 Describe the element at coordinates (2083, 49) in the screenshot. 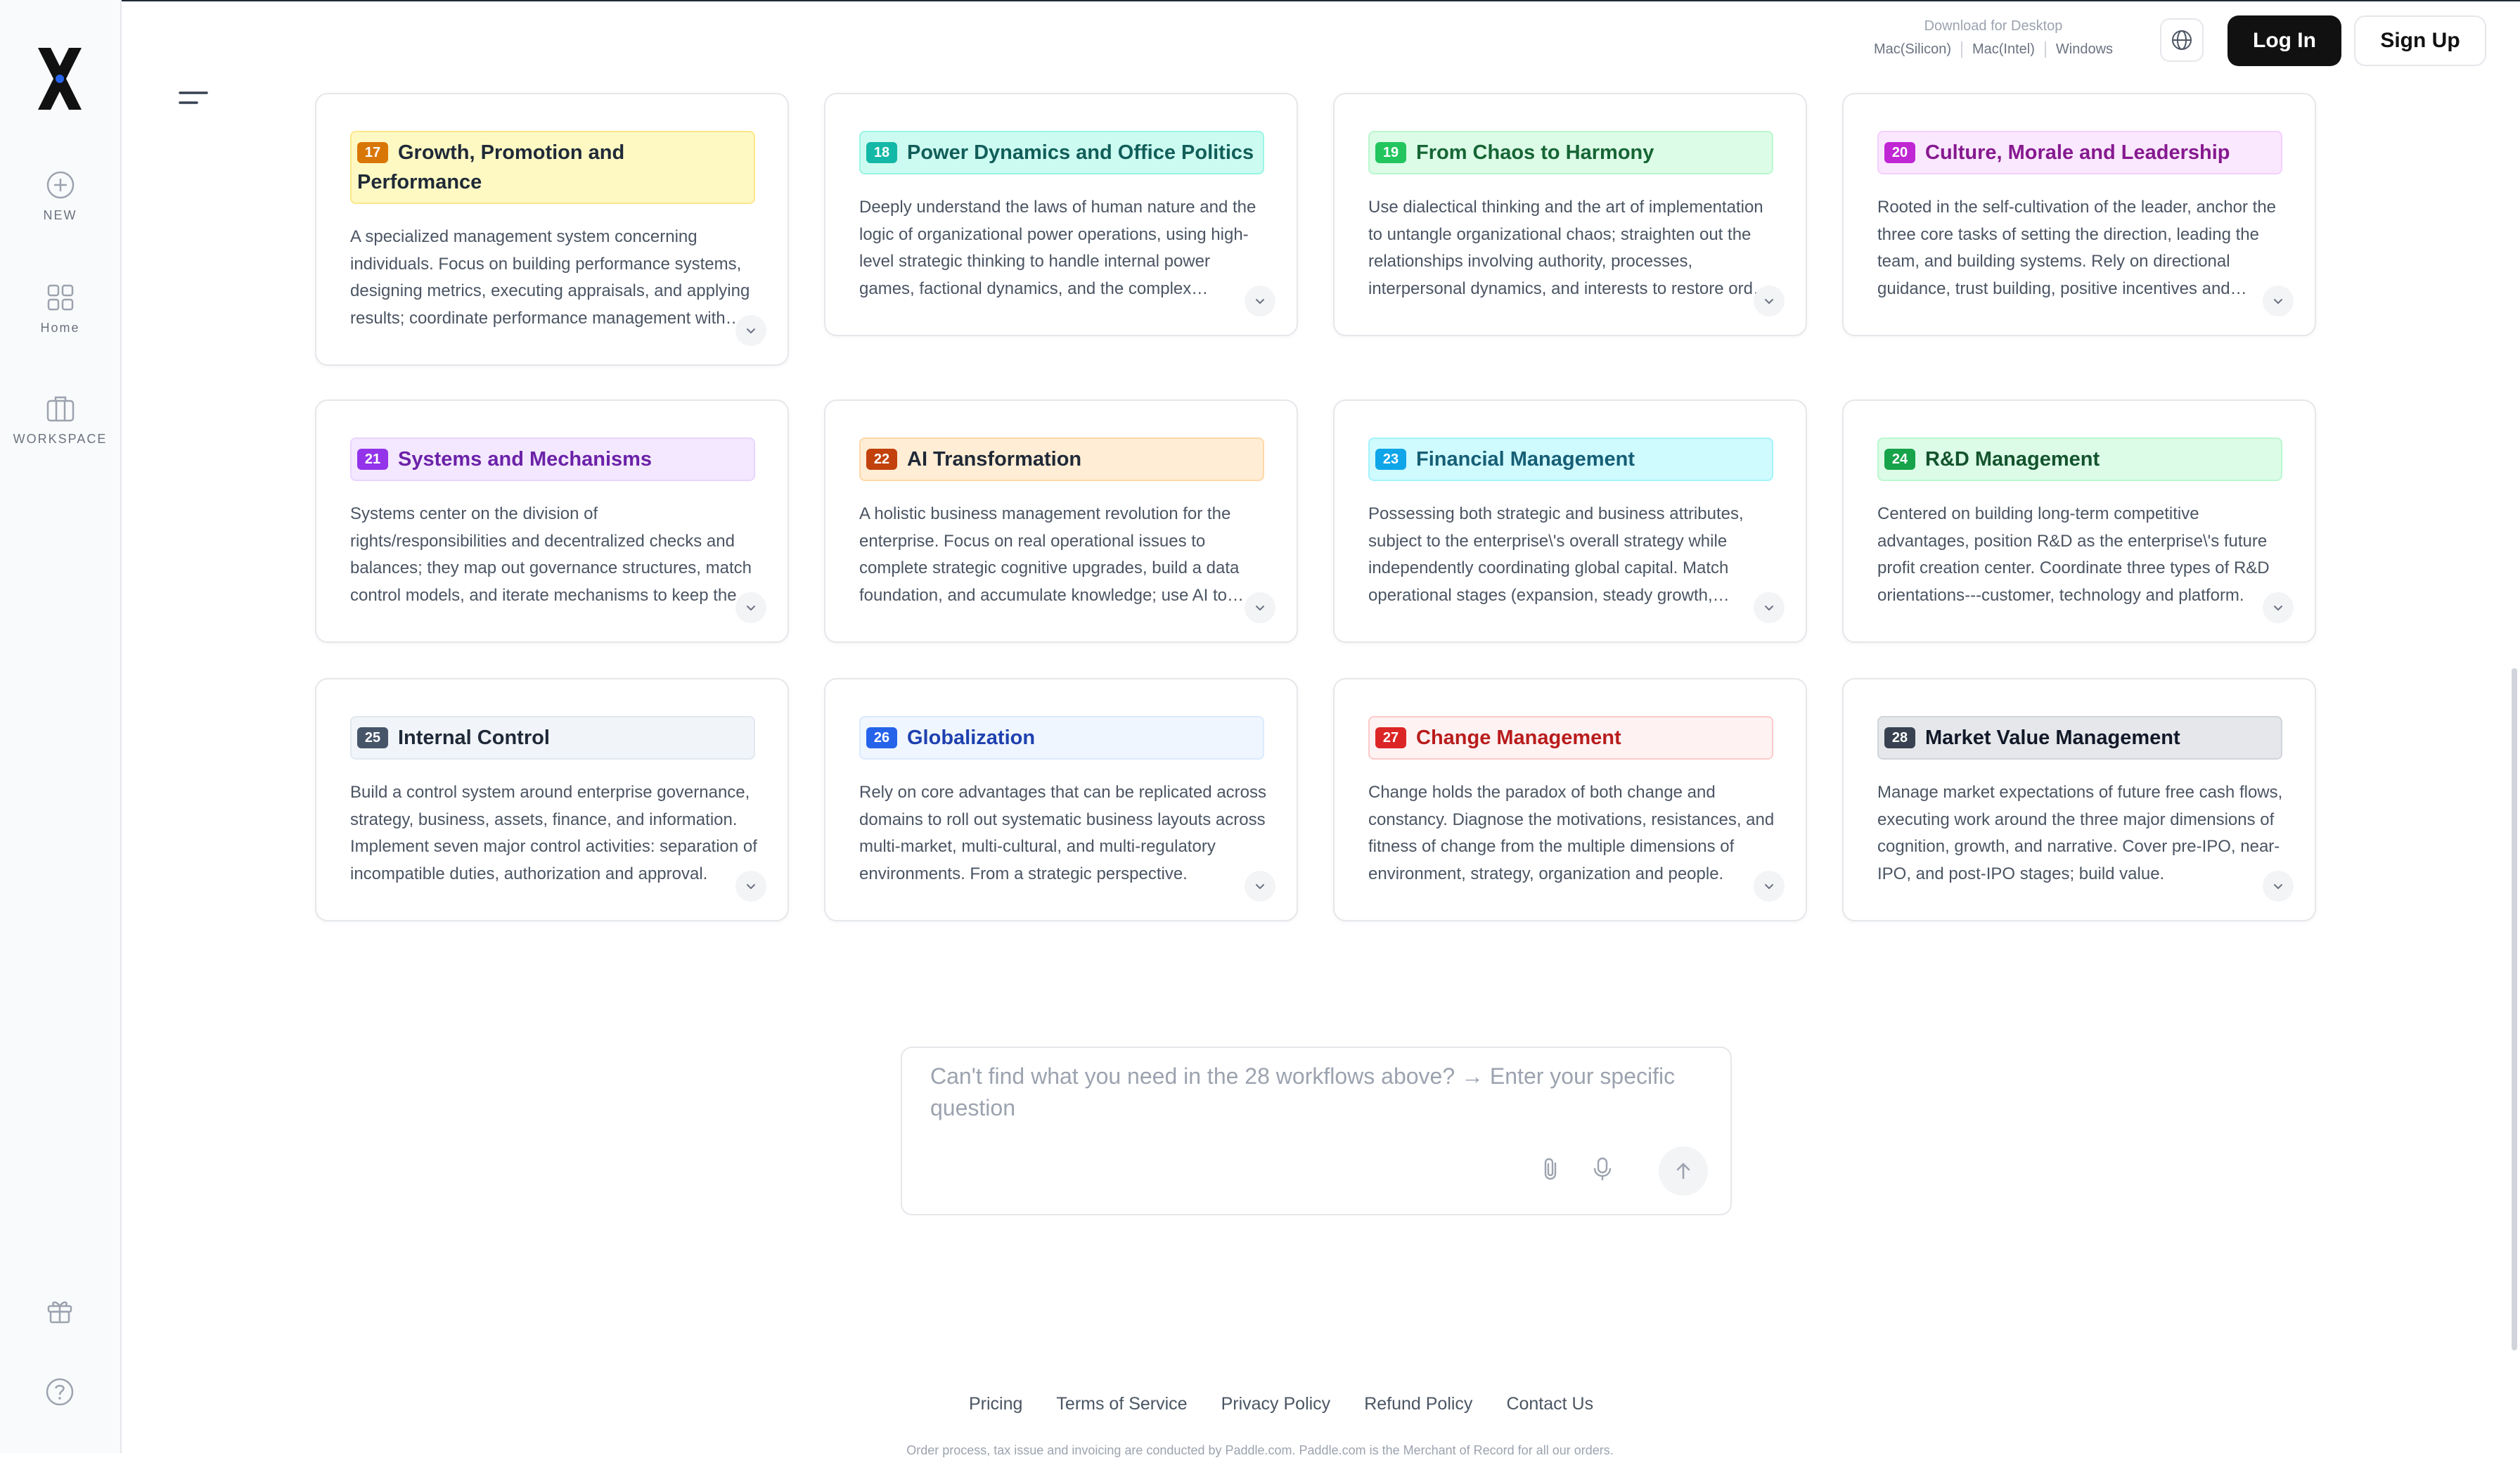

I see `download-link-windows: Windows` at that location.